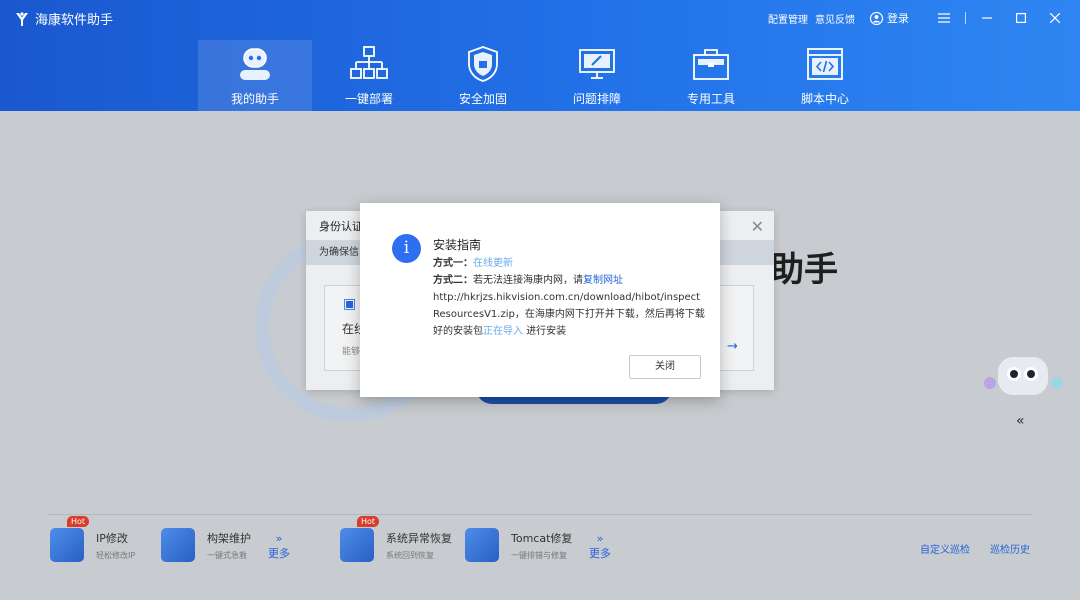 Image resolution: width=1080 pixels, height=600 pixels. What do you see at coordinates (453, 263) in the screenshot?
I see `method1-label: 方式一：` at bounding box center [453, 263].